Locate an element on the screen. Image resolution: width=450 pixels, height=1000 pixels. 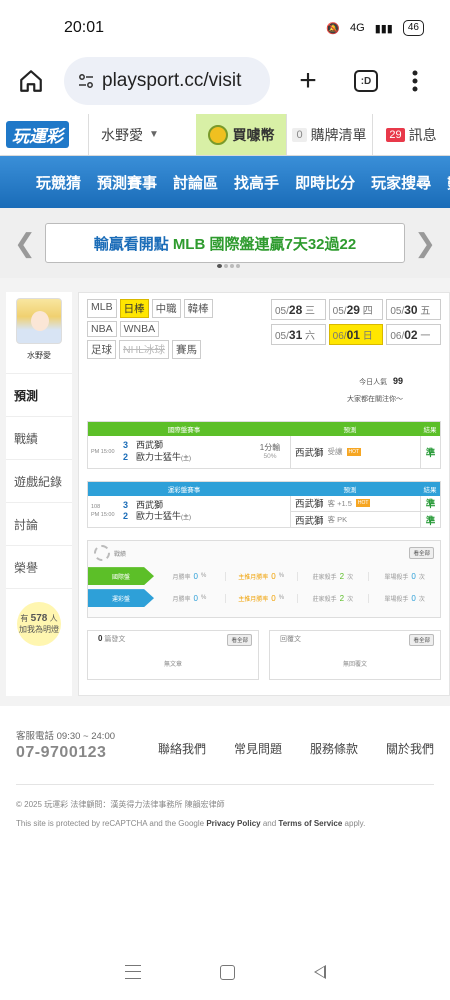
messages-button: 29 訊息 is located at coordinates (411, 134).